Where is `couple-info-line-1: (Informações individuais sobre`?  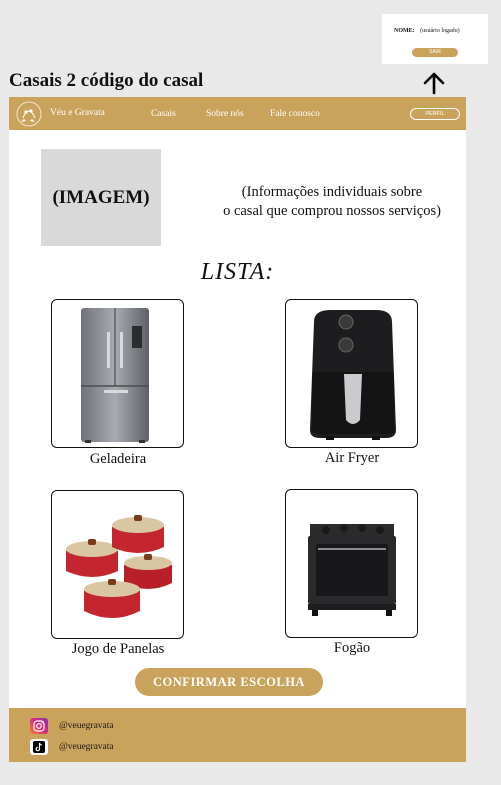
couple-info-line-1: (Informações individuais sobre is located at coordinates (332, 192).